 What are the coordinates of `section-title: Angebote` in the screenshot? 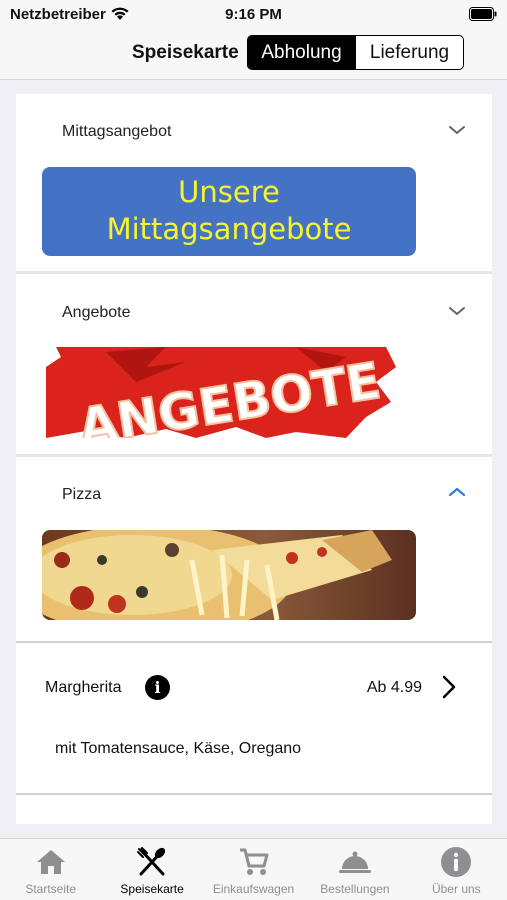 It's located at (96, 312).